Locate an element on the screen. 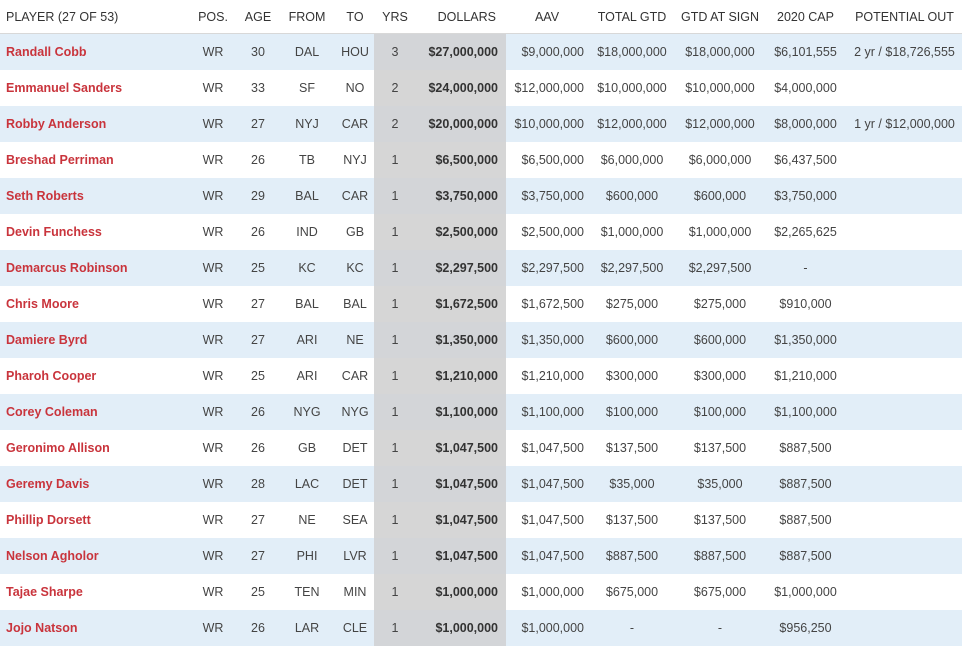 This screenshot has width=962, height=646. header-gtd-at-sign: GTD AT SIGN is located at coordinates (720, 17).